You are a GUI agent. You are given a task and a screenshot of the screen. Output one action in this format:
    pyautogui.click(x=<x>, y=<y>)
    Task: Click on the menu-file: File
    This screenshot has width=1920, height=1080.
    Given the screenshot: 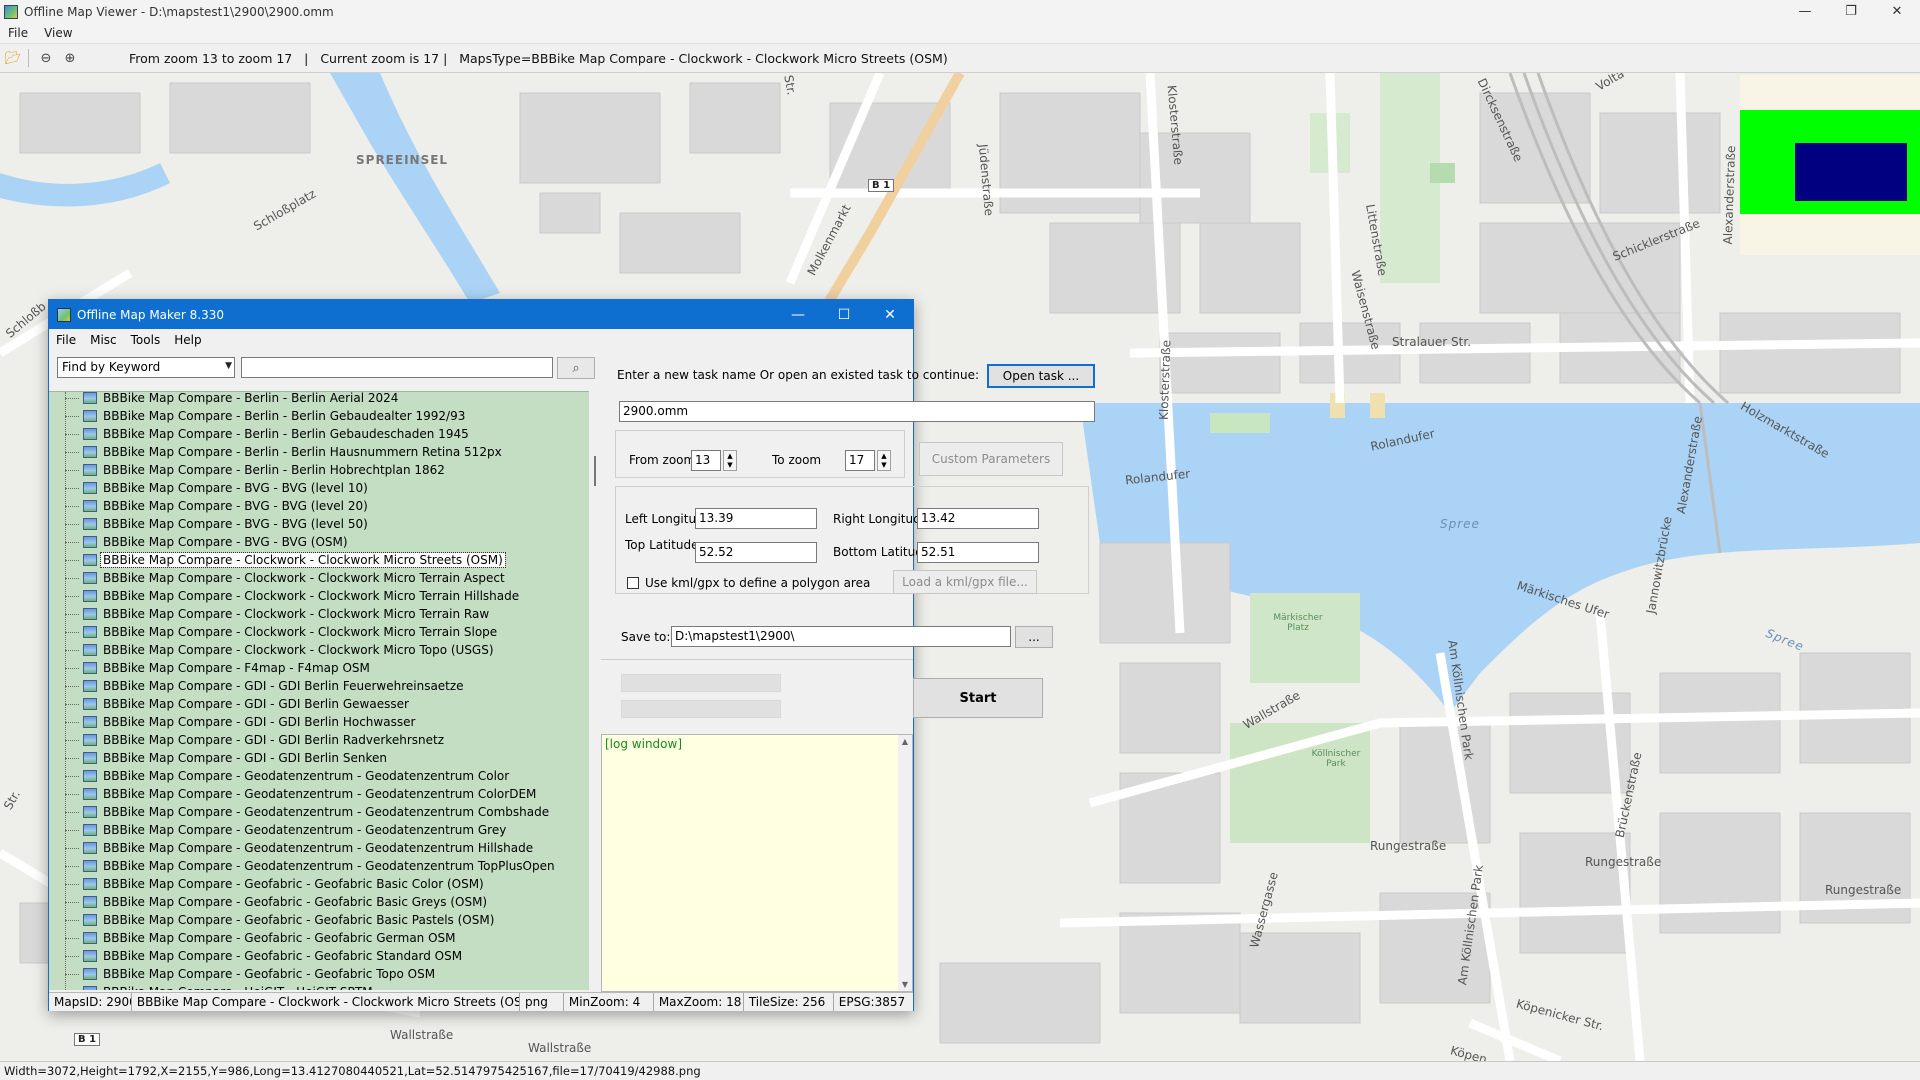 What is the action you would take?
    pyautogui.click(x=18, y=33)
    